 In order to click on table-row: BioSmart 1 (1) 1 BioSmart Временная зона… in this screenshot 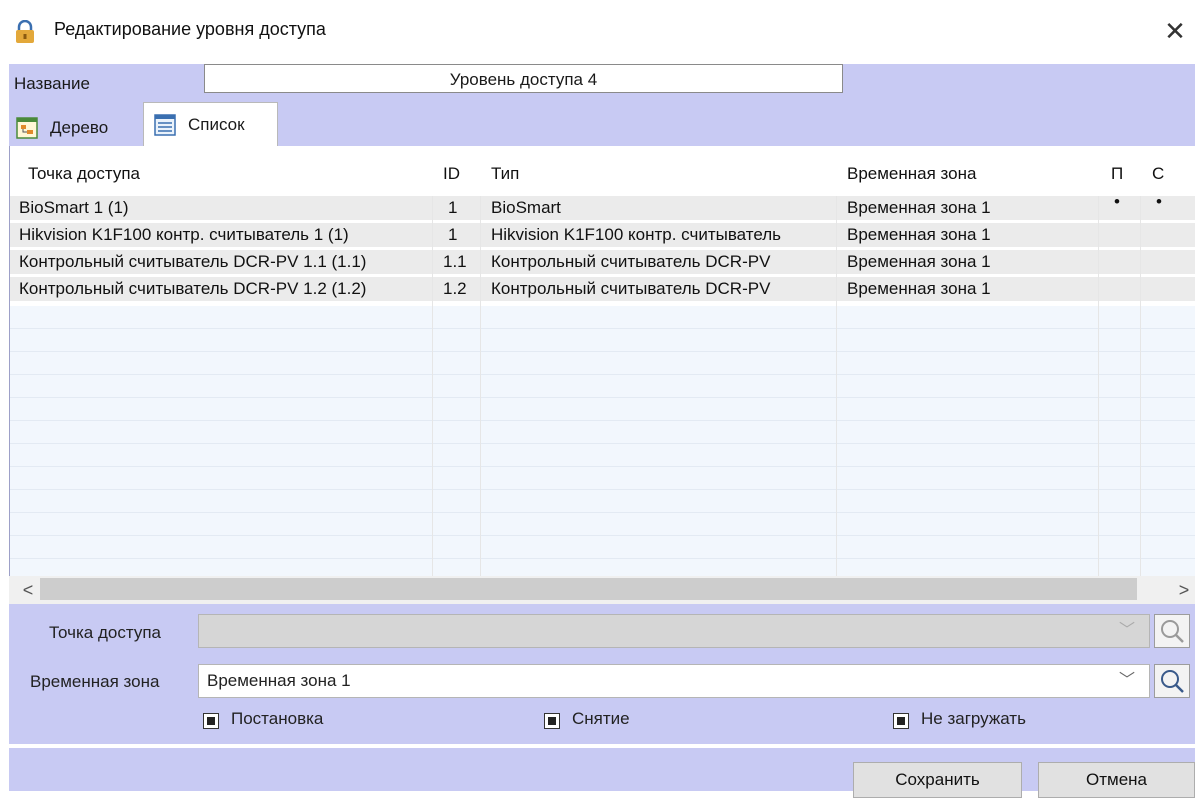, I will do `click(602, 206)`.